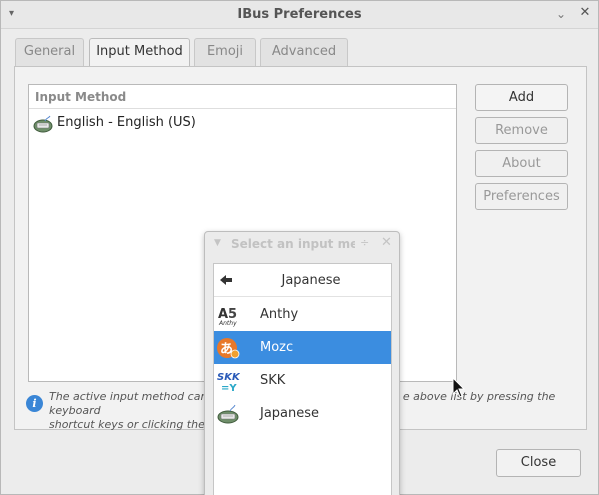  I want to click on list-header: Input Method, so click(242, 97).